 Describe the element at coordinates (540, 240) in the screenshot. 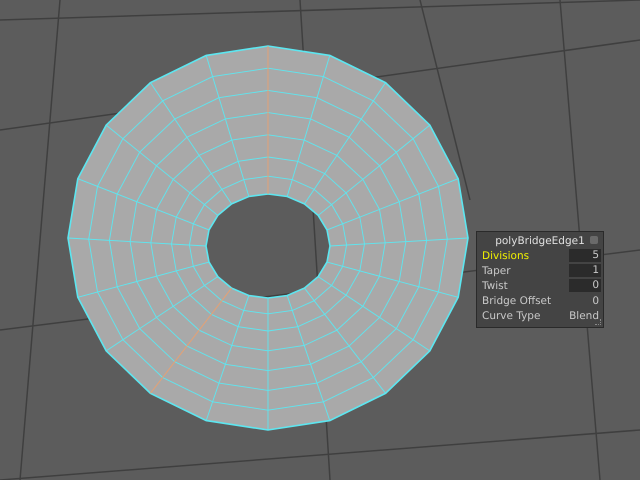

I see `panel-title: polyBridgeEdge1` at that location.